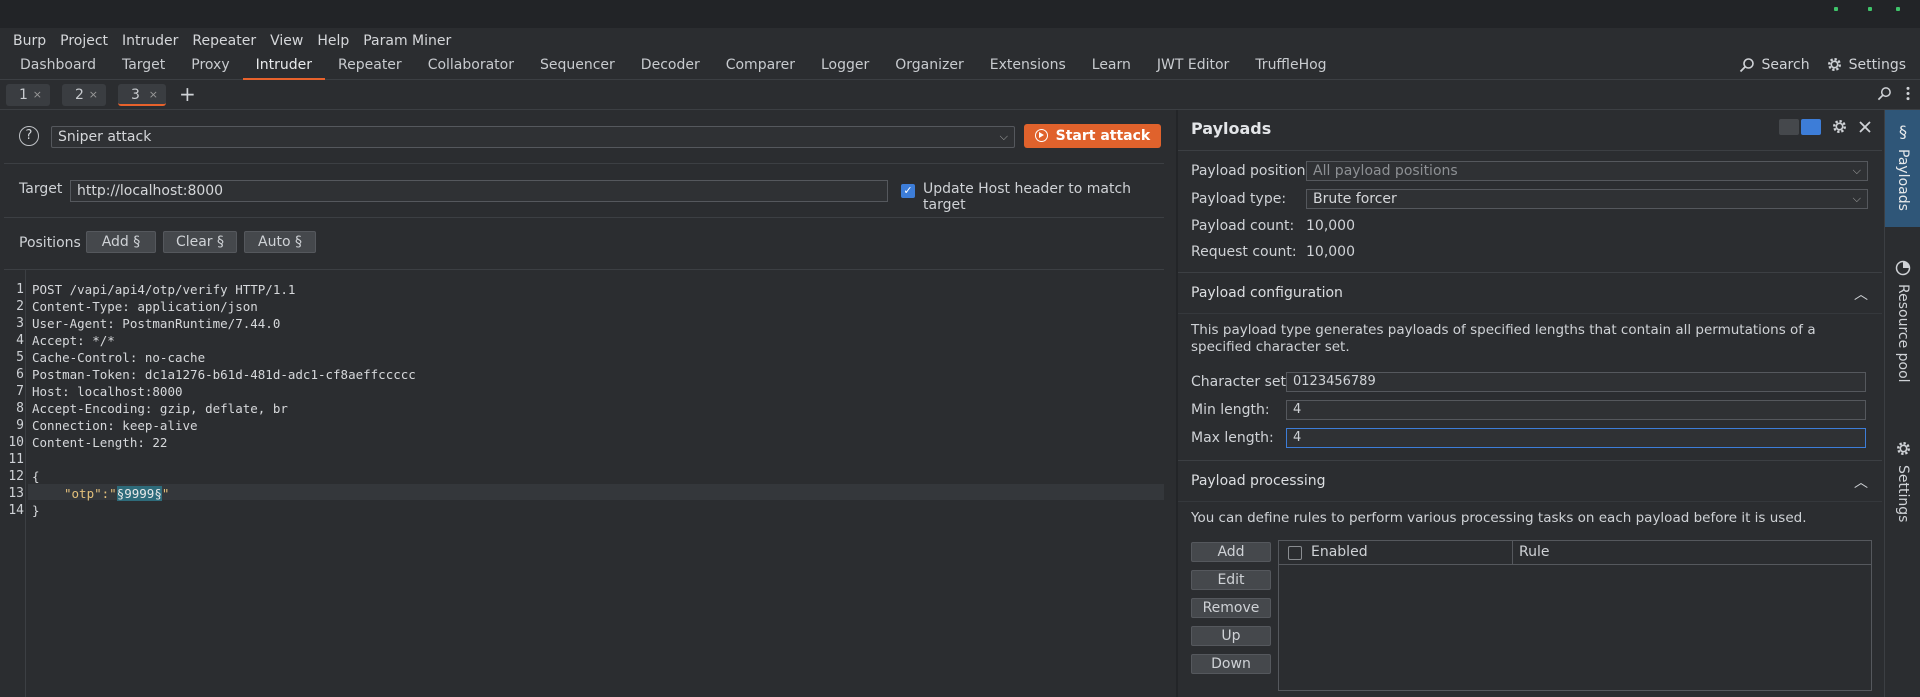 The height and width of the screenshot is (697, 1920). What do you see at coordinates (1587, 199) in the screenshot?
I see `payload-type-select: Brute forcer ⌵` at bounding box center [1587, 199].